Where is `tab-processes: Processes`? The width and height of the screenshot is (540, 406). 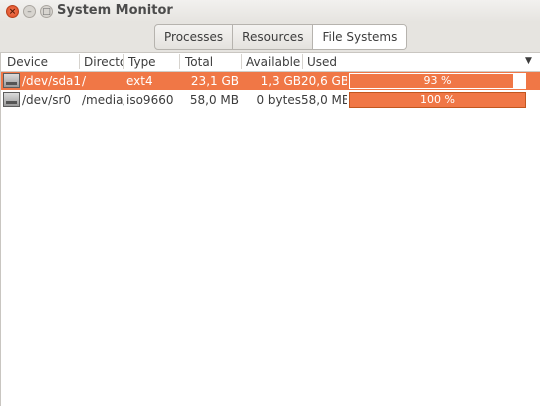 tab-processes: Processes is located at coordinates (194, 37).